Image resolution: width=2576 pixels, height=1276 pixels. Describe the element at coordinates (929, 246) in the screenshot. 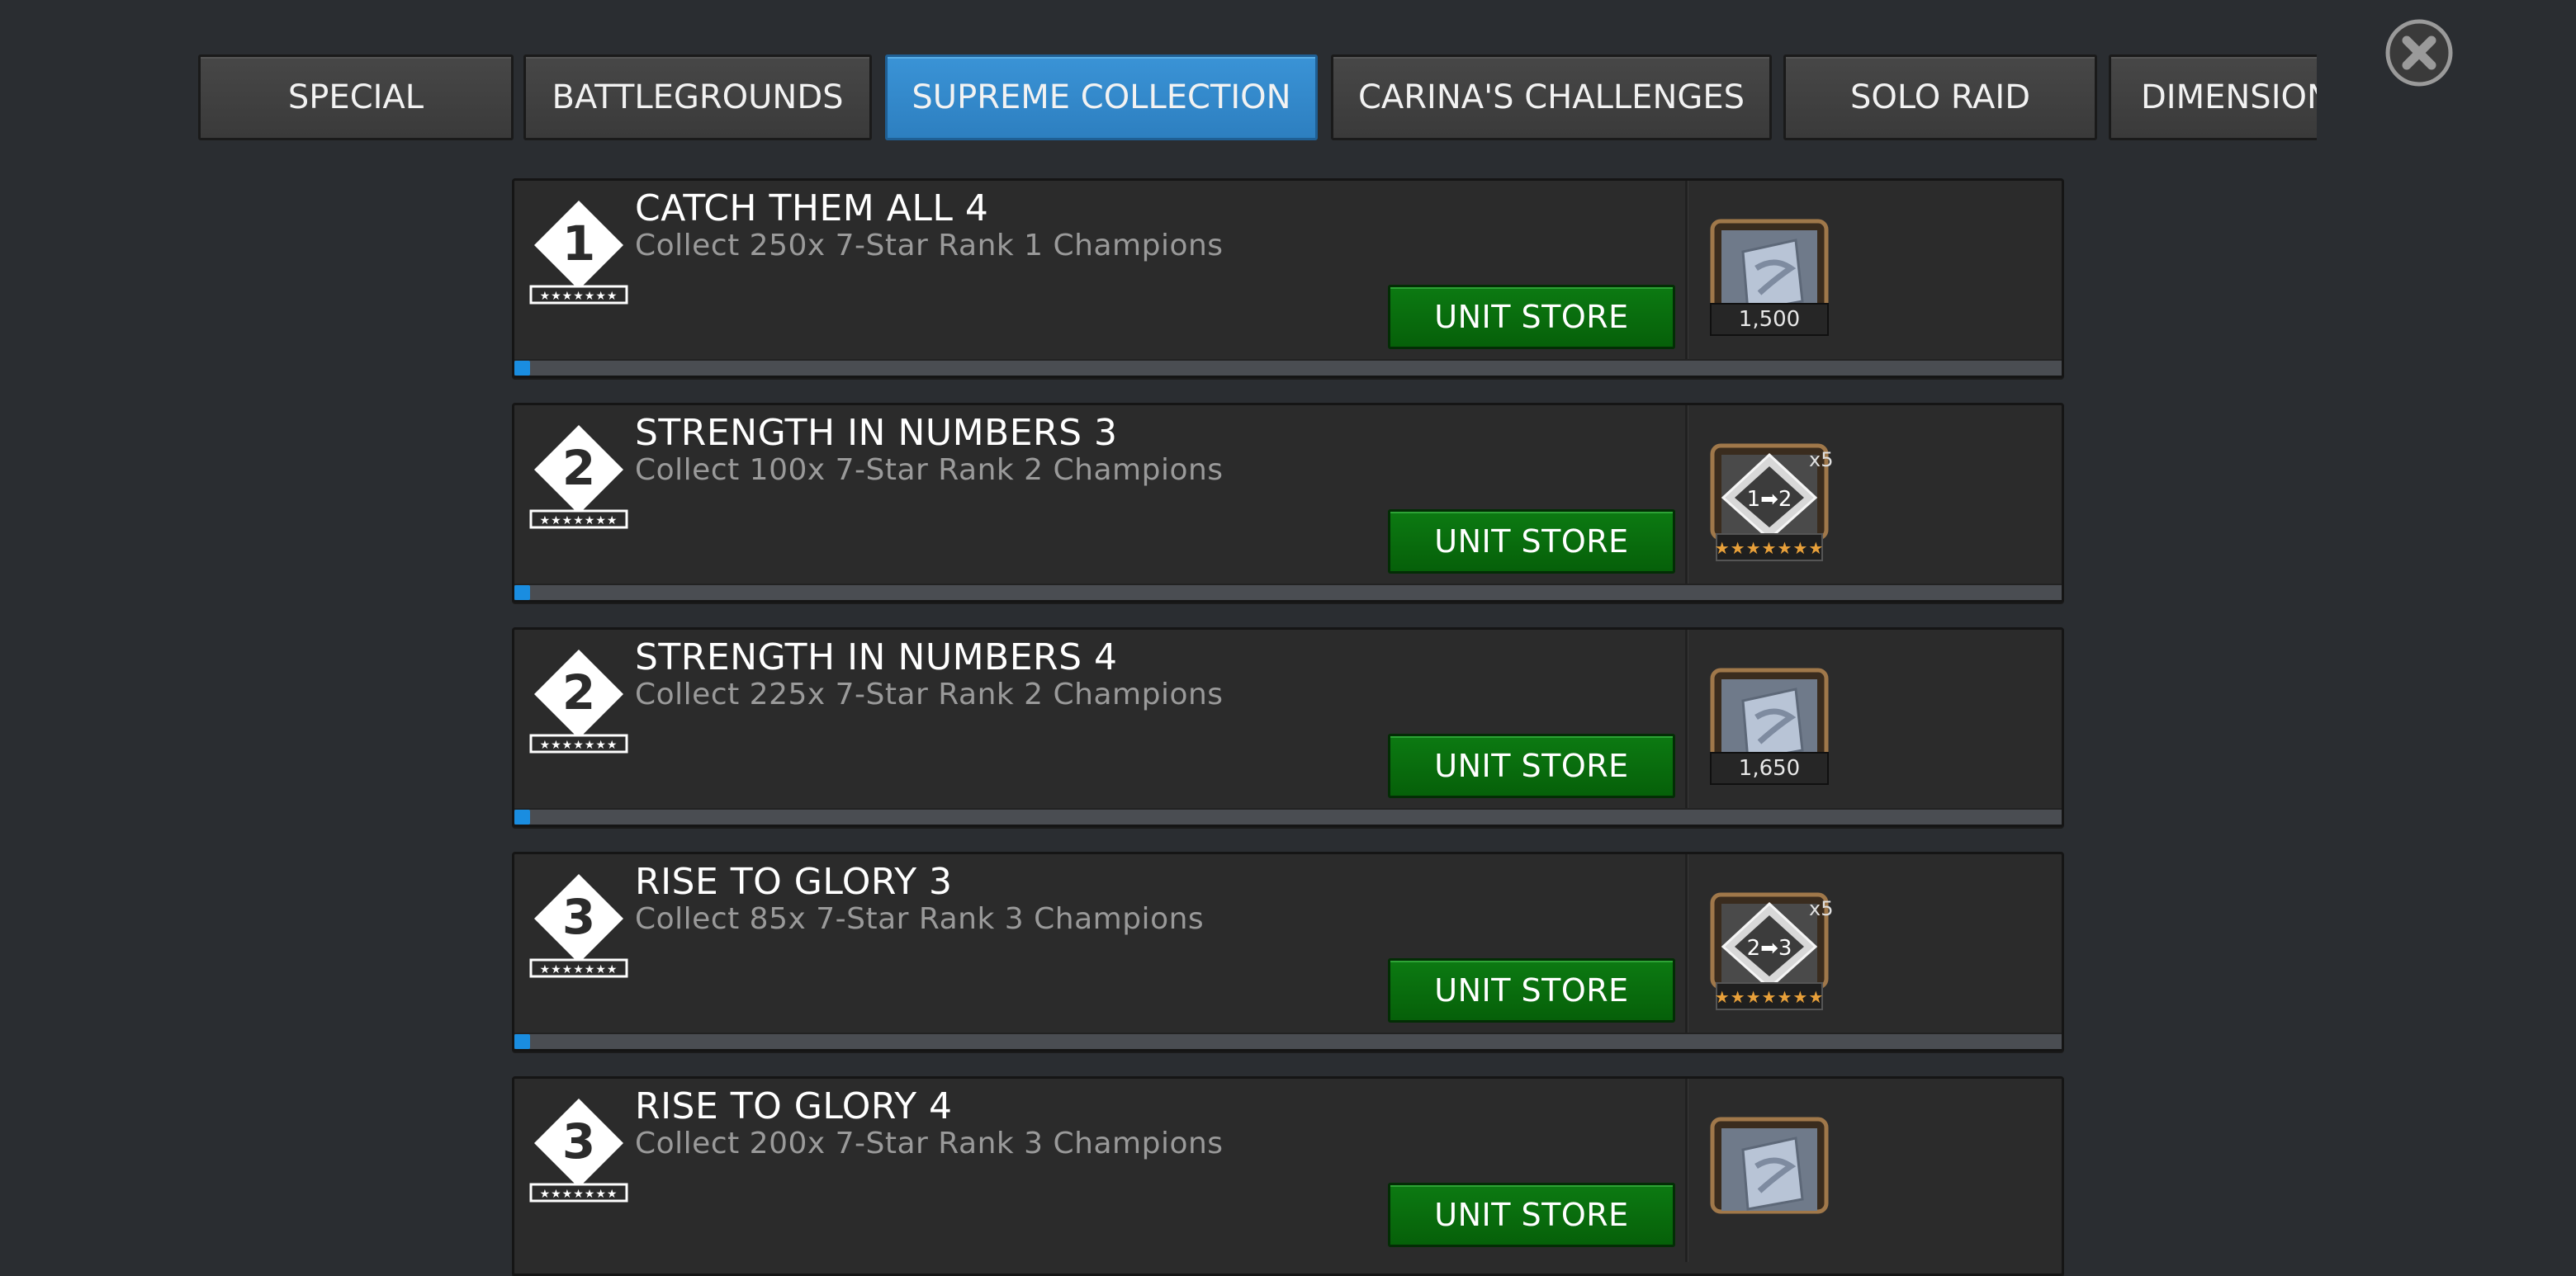

I see `quest-description: Collect 250x 7-Star Rank 1 Champions` at that location.